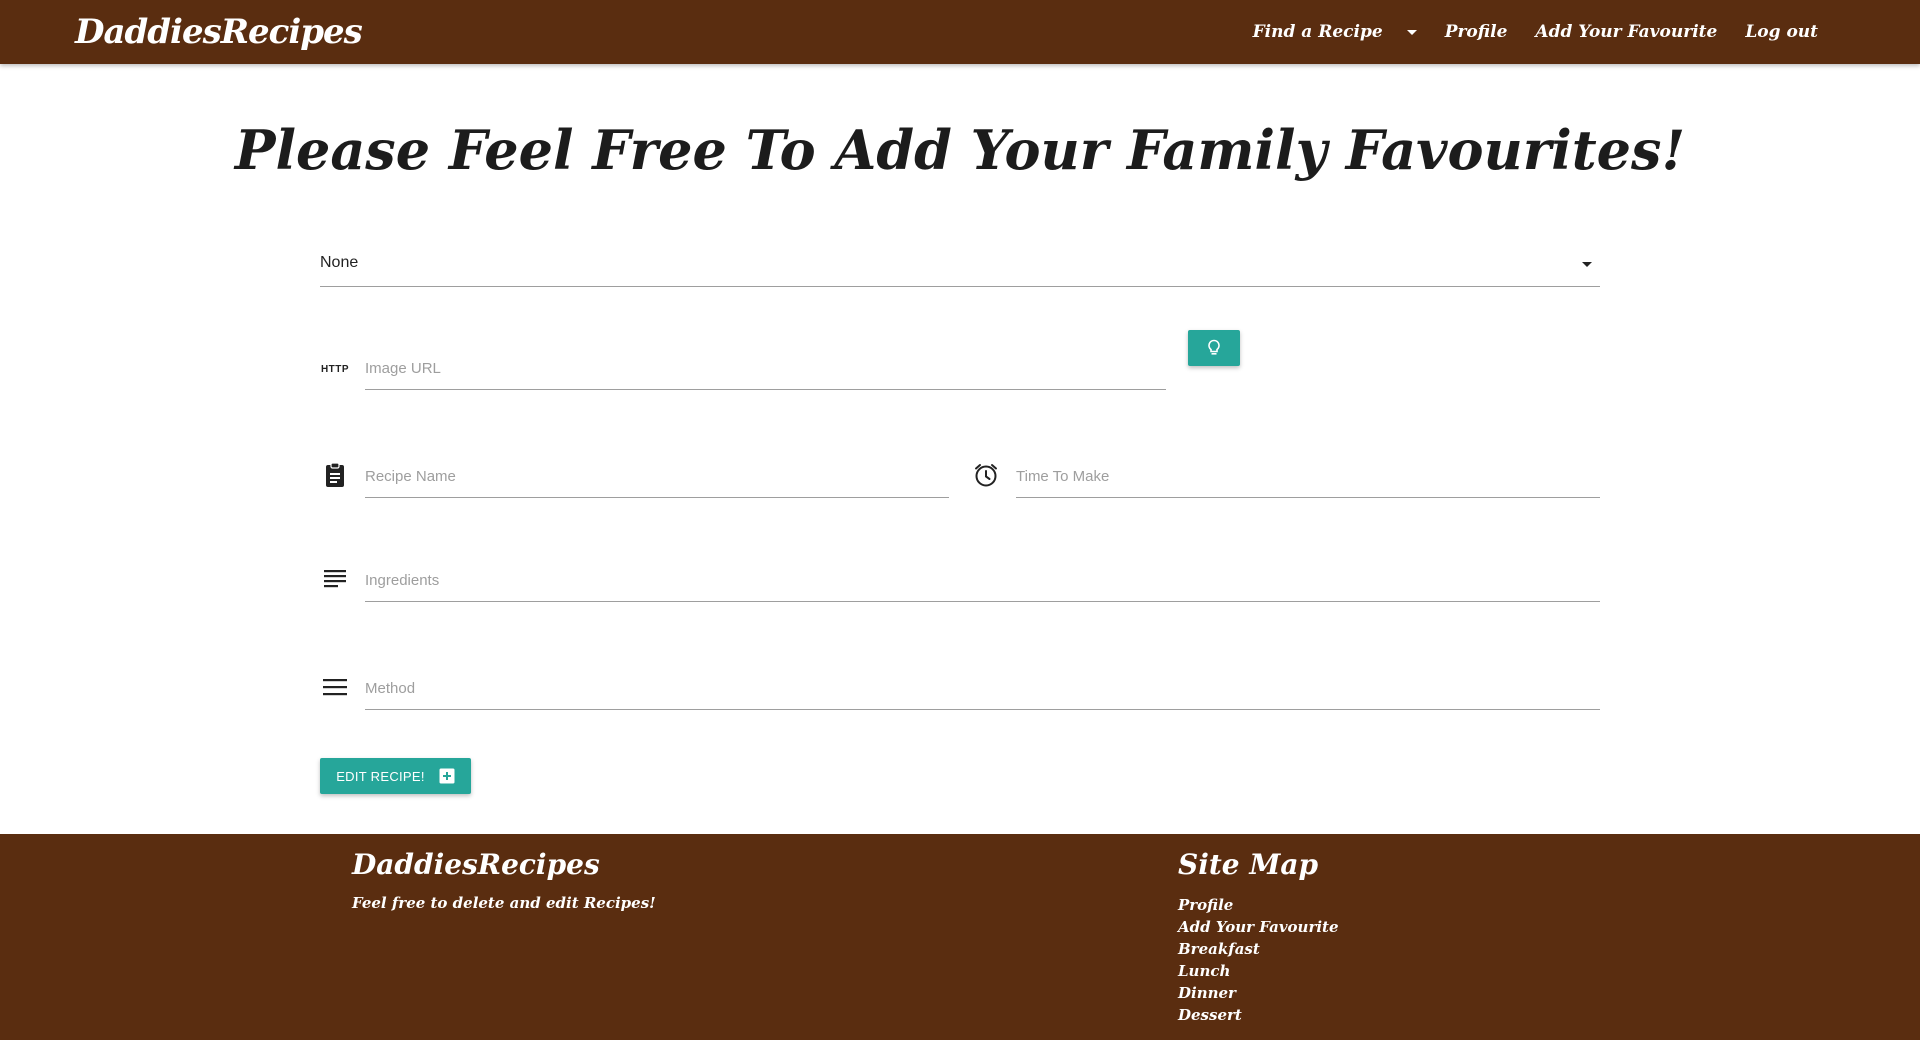  What do you see at coordinates (1308, 477) in the screenshot?
I see `time-to-make-input` at bounding box center [1308, 477].